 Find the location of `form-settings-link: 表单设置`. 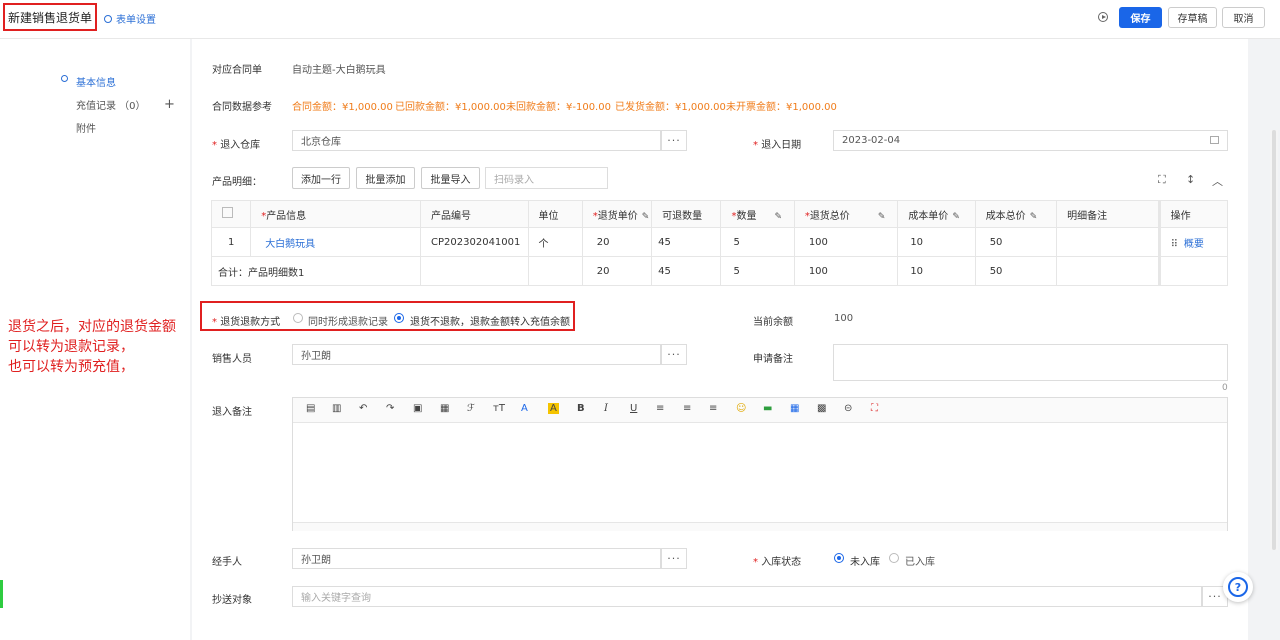

form-settings-link: 表单设置 is located at coordinates (130, 18).